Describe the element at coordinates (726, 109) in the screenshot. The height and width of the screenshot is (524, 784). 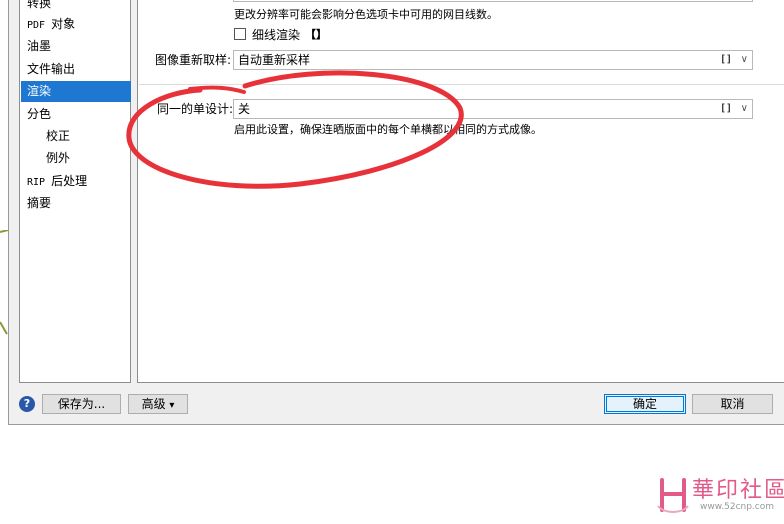
I see `step-repeat-lock-icon: []` at that location.